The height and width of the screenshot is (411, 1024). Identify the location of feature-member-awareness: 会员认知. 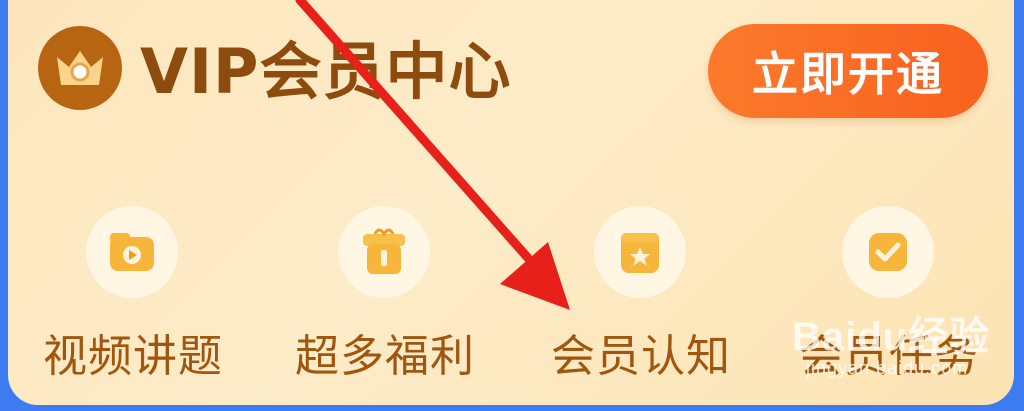
(641, 300).